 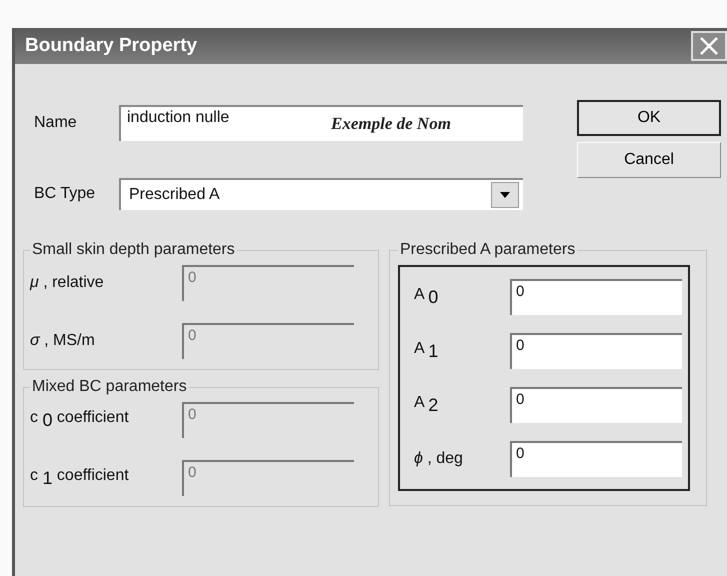 What do you see at coordinates (321, 194) in the screenshot?
I see `bc-type-dropdown: Prescribed A` at bounding box center [321, 194].